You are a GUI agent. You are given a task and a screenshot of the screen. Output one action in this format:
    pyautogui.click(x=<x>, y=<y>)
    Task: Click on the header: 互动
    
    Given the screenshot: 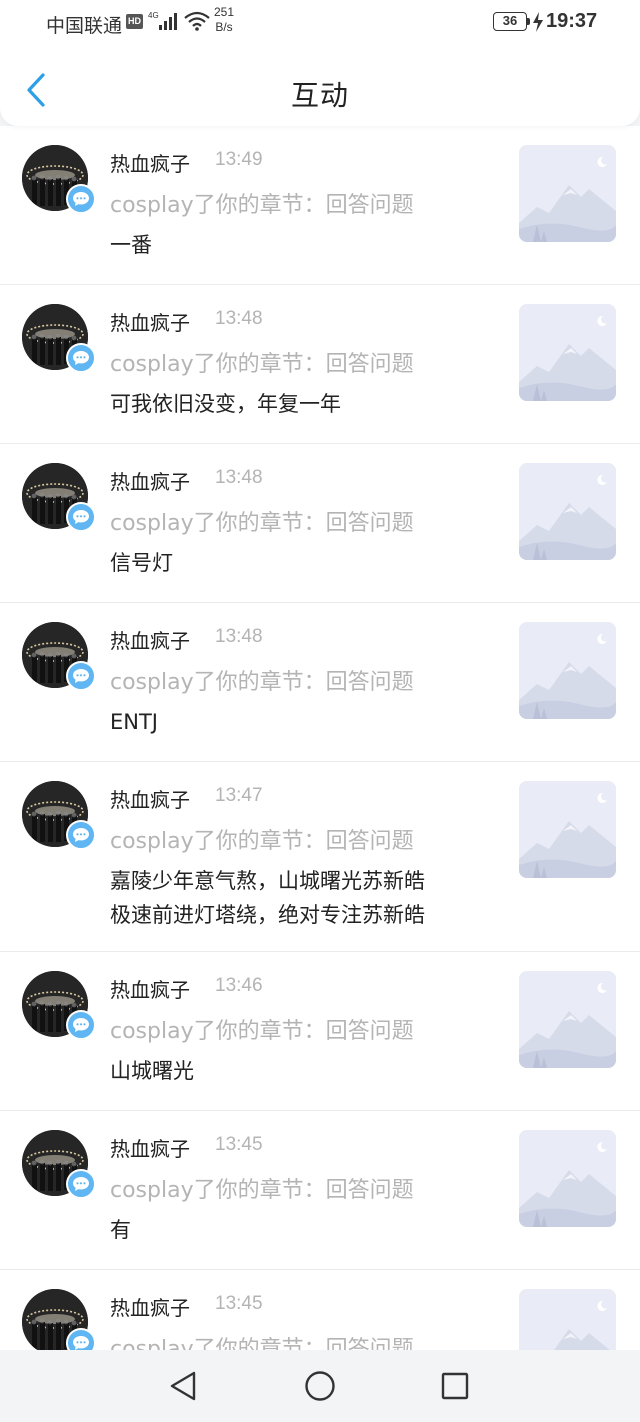 What is the action you would take?
    pyautogui.click(x=320, y=89)
    